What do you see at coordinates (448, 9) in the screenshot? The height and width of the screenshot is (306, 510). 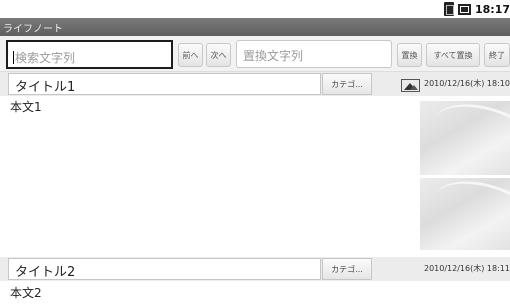 I see `sim-card-icon` at bounding box center [448, 9].